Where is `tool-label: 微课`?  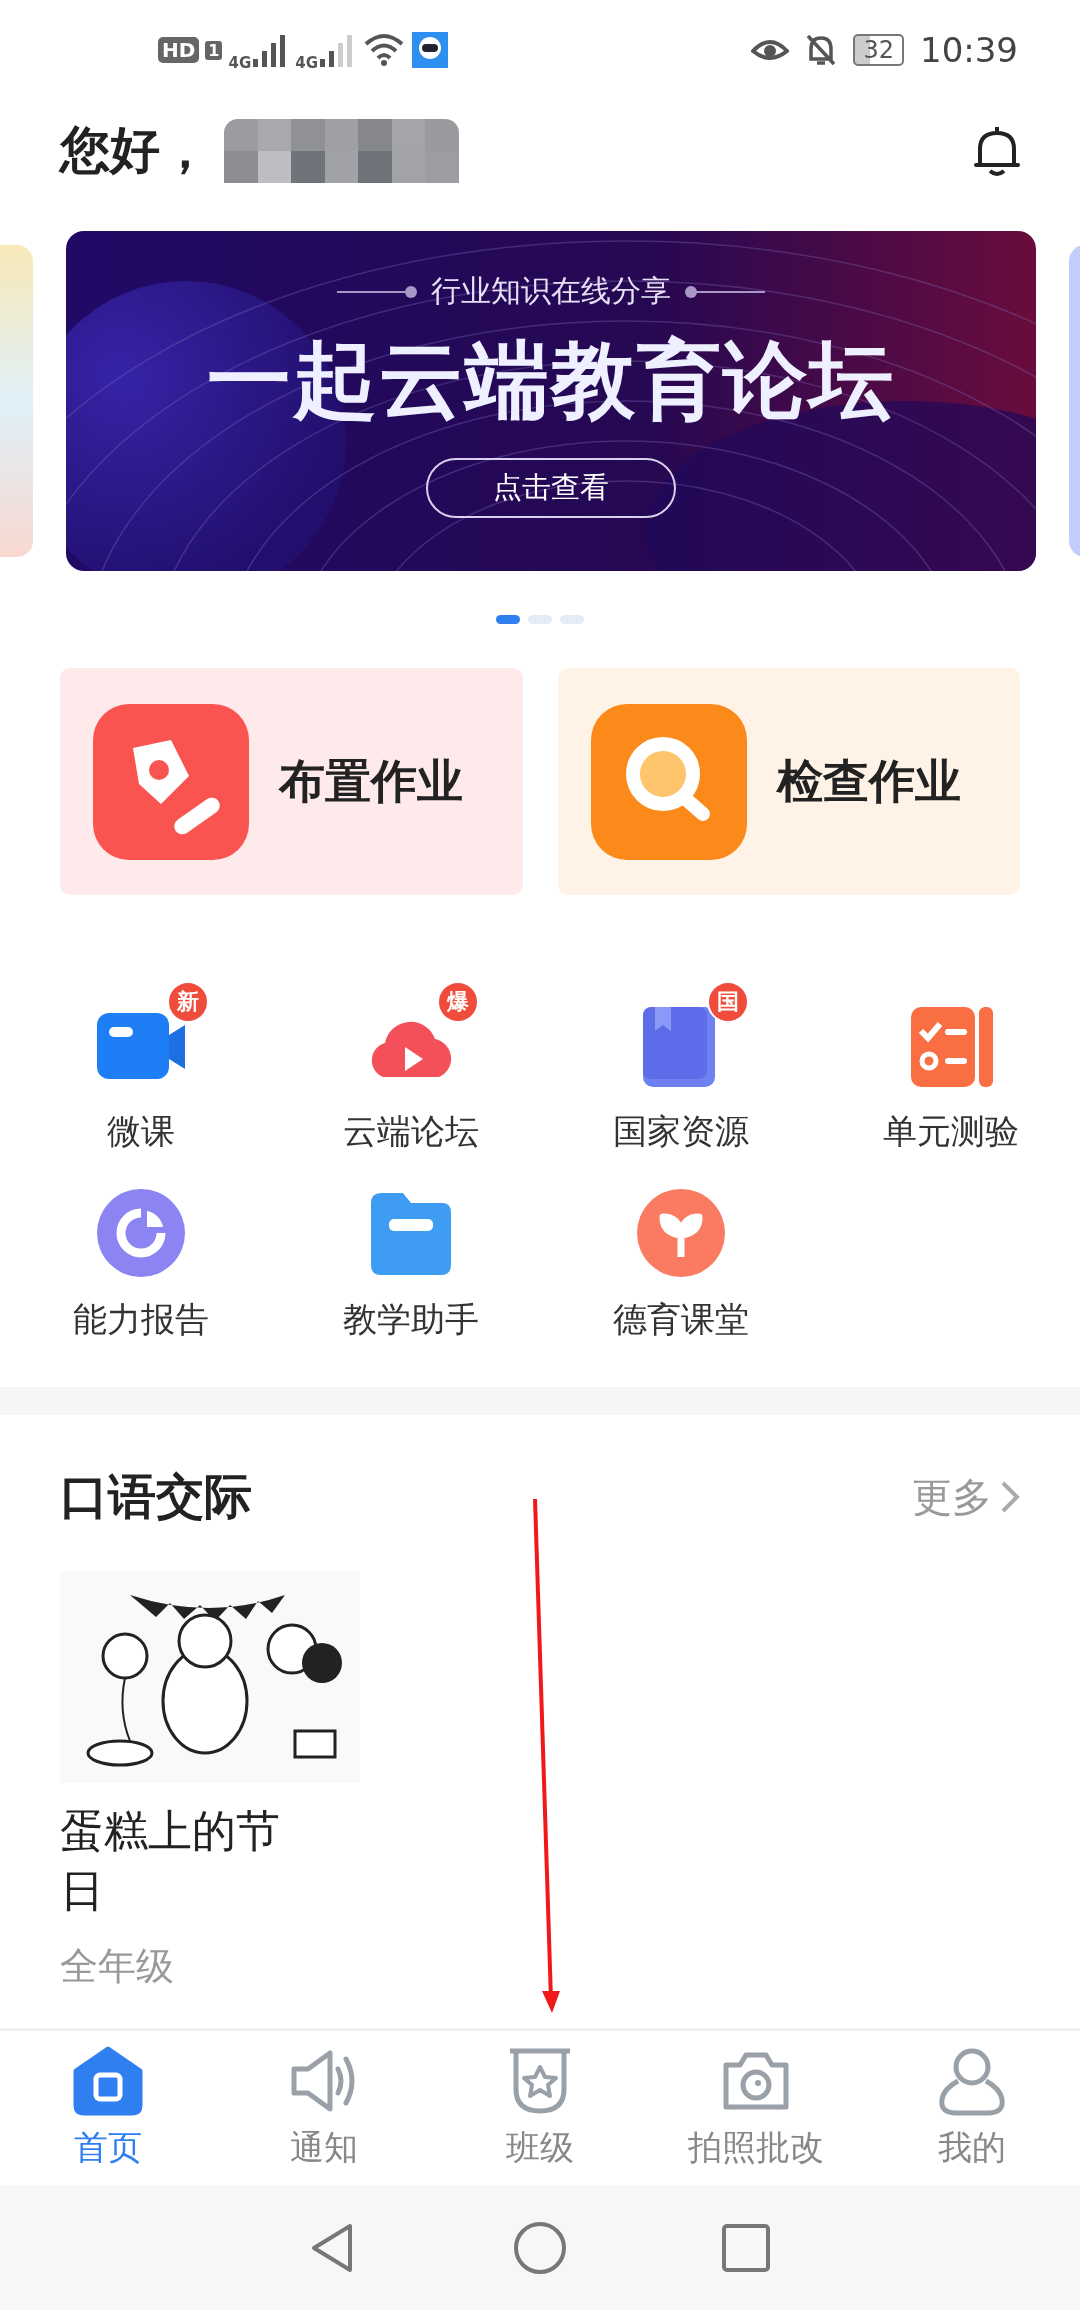
tool-label: 微课 is located at coordinates (141, 1132).